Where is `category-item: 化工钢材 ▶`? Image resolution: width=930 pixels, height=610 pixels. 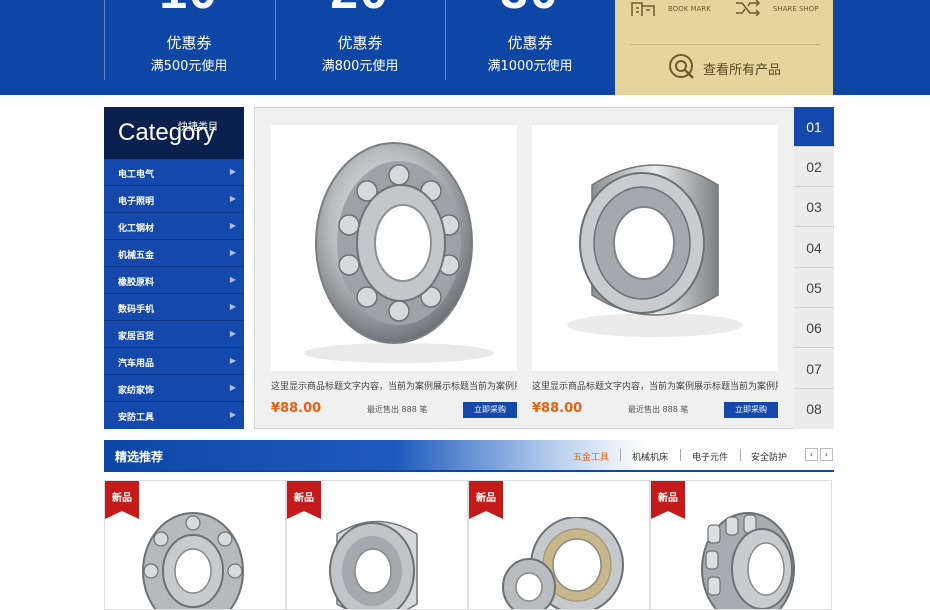
category-item: 化工钢材 ▶ is located at coordinates (174, 226).